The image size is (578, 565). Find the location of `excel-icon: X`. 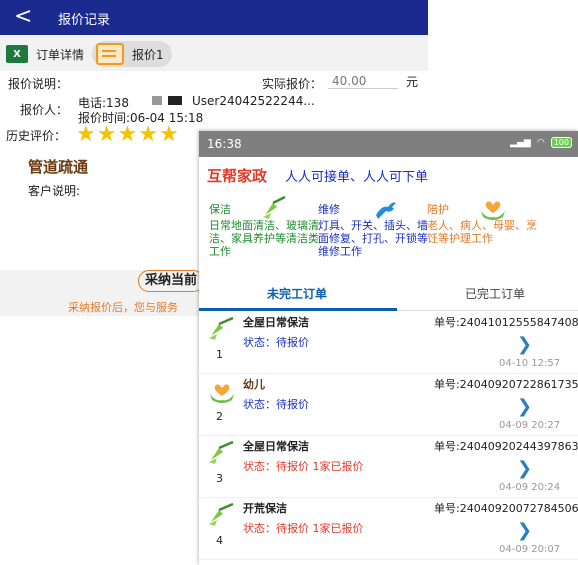

excel-icon: X is located at coordinates (17, 54).